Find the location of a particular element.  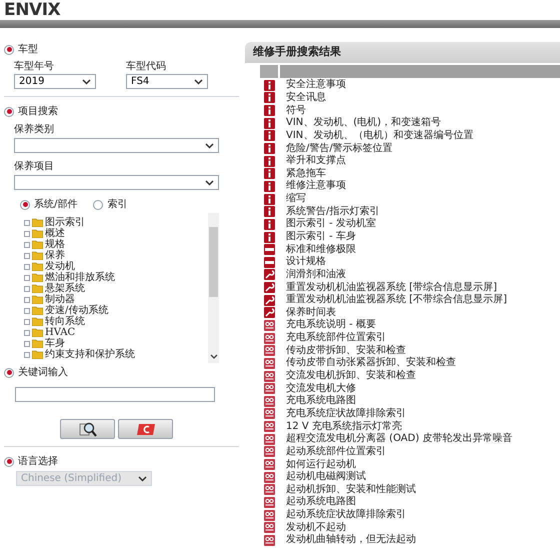

result-link: 充电系统说明 - 概要 is located at coordinates (331, 325).